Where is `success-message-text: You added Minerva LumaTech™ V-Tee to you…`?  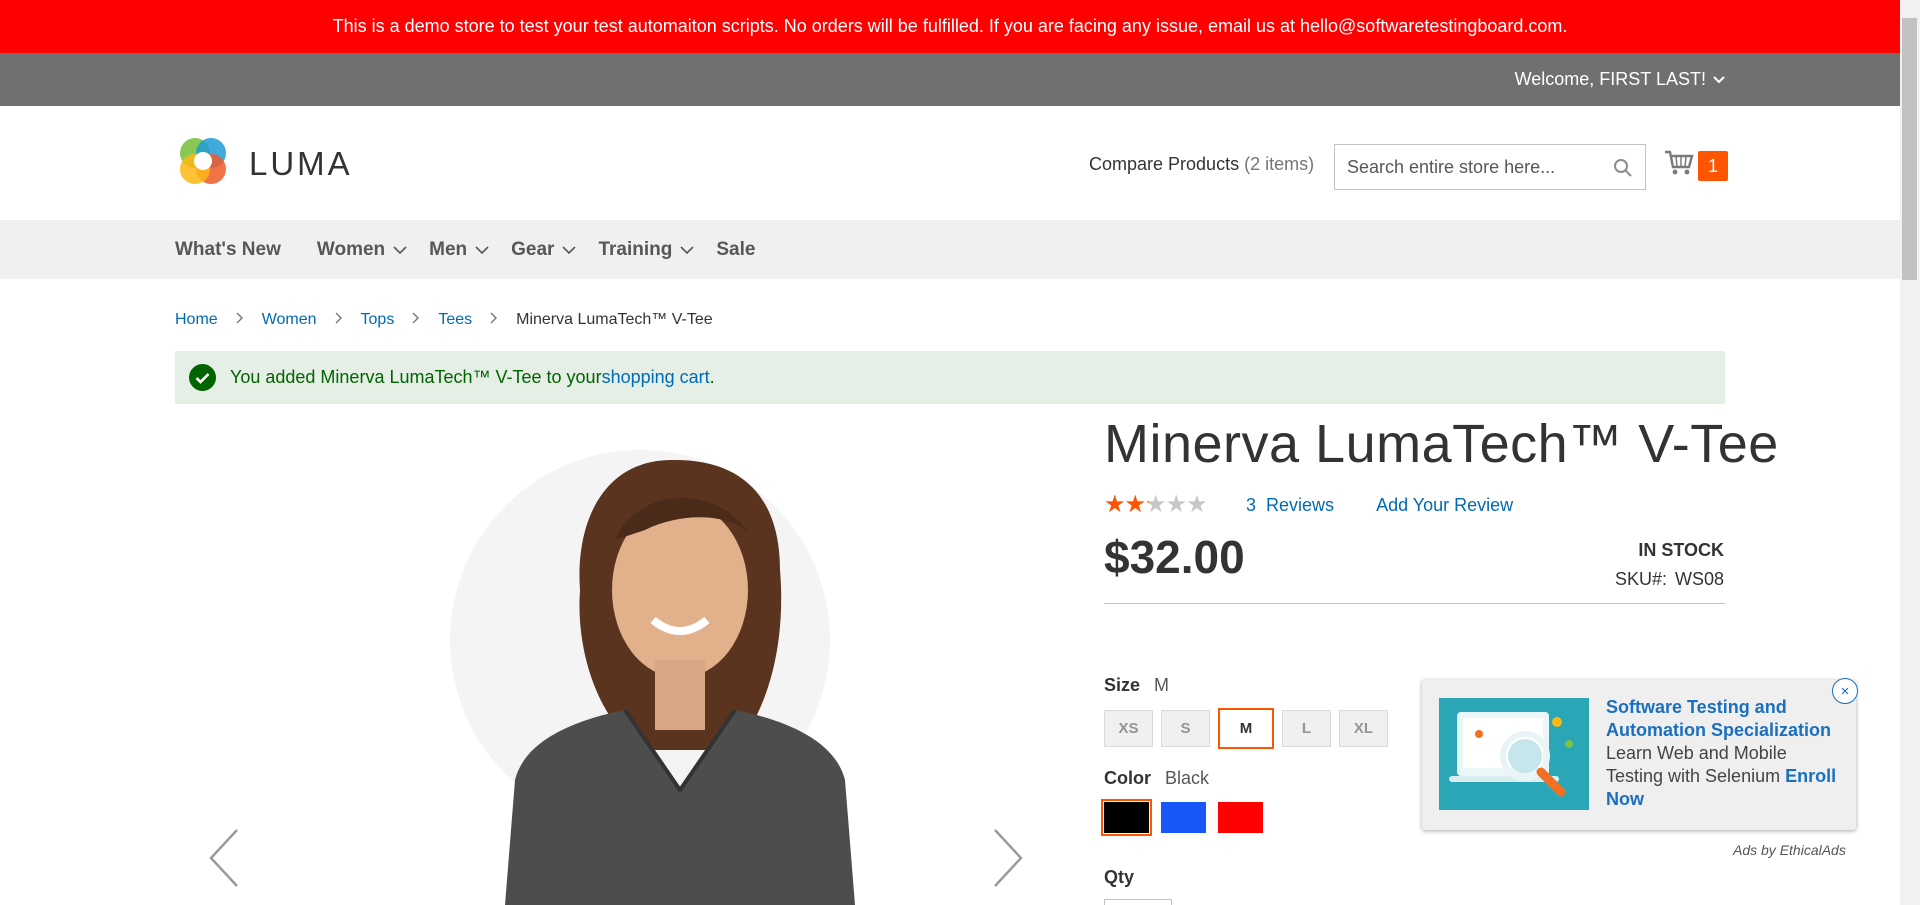 success-message-text: You added Minerva LumaTech™ V-Tee to you… is located at coordinates (416, 377).